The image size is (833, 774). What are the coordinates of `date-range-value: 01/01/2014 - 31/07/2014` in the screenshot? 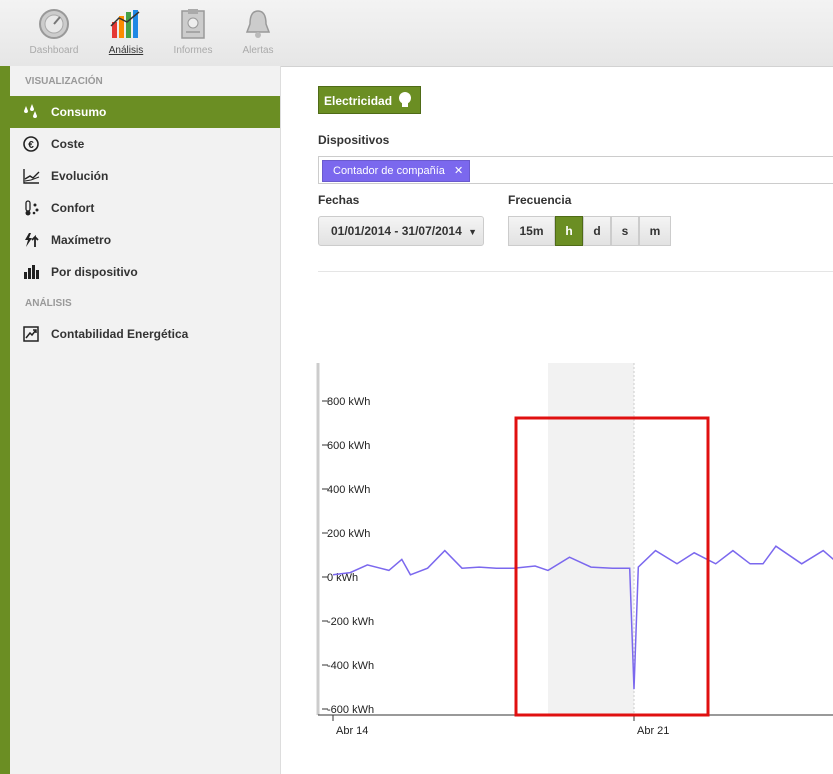 It's located at (396, 231).